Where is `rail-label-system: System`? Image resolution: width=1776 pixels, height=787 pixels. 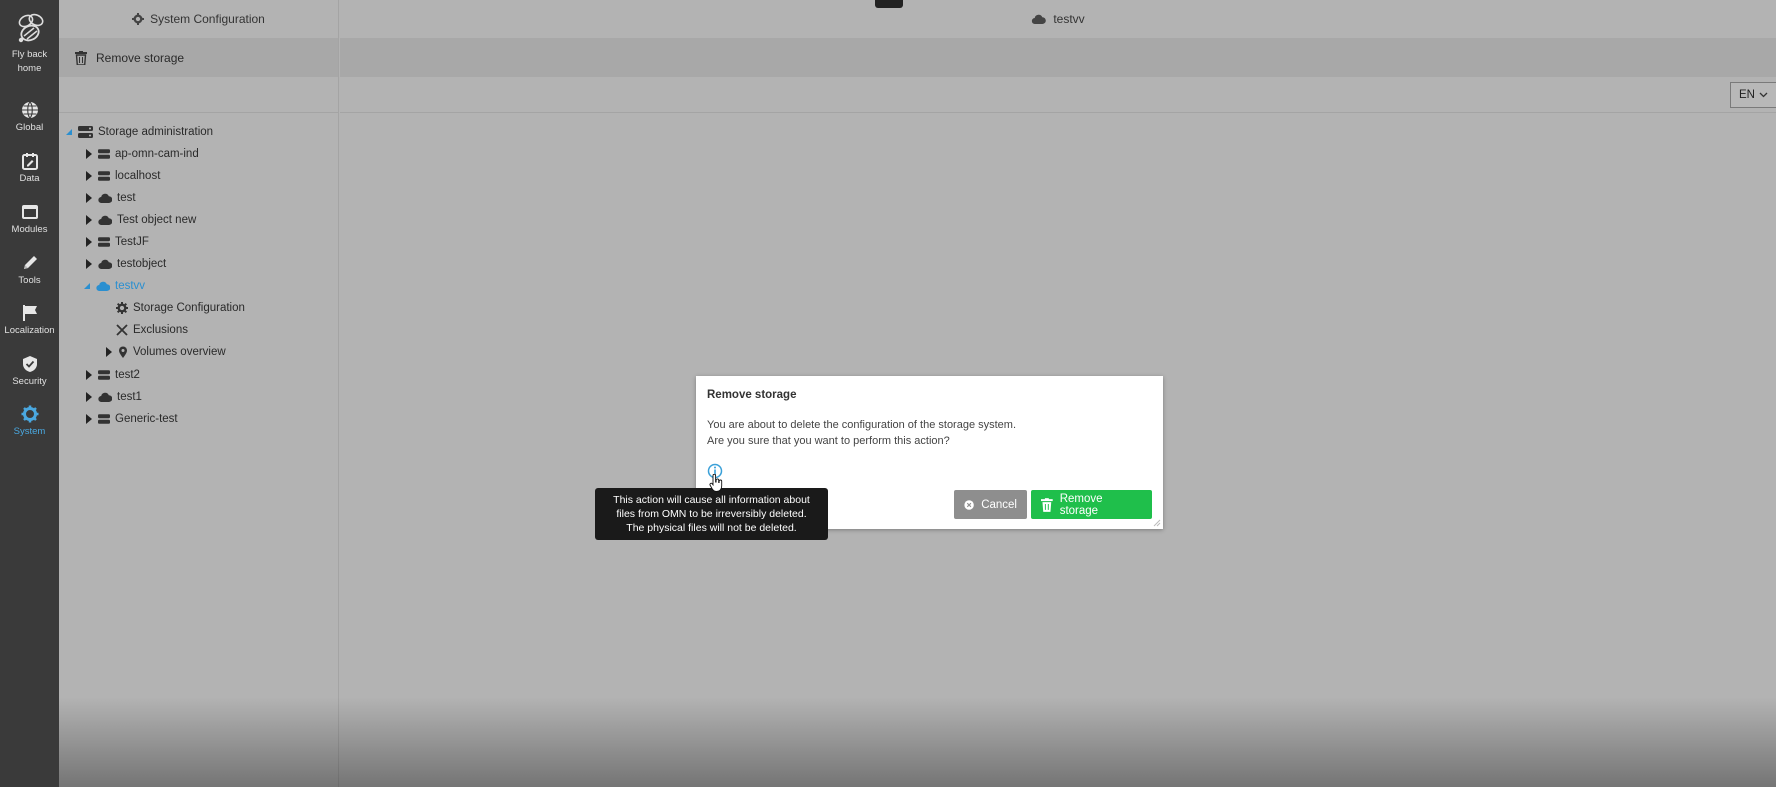
rail-label-system: System is located at coordinates (29, 431).